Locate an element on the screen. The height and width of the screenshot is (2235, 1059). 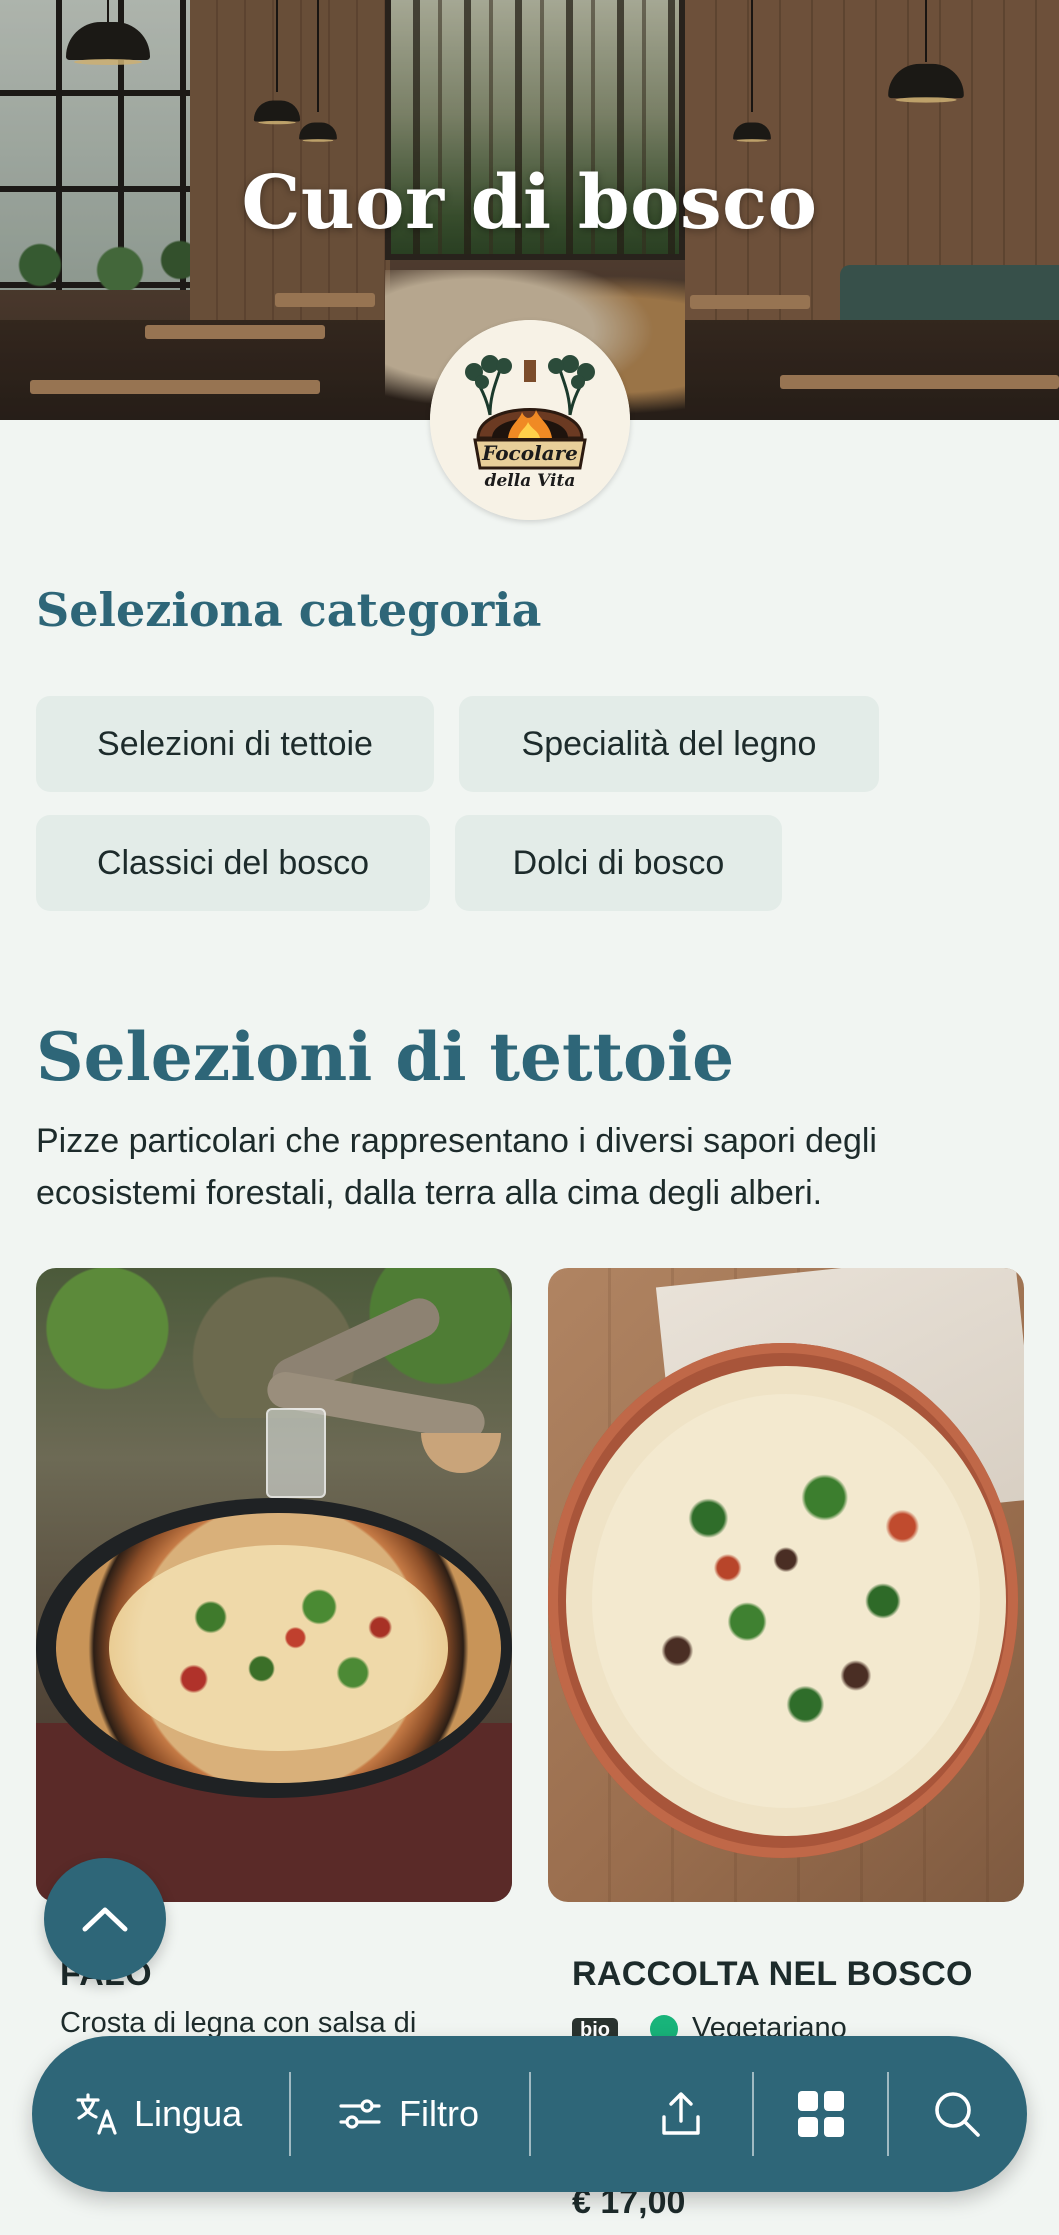
restaurant-title: Cuor di bosco is located at coordinates (529, 203).